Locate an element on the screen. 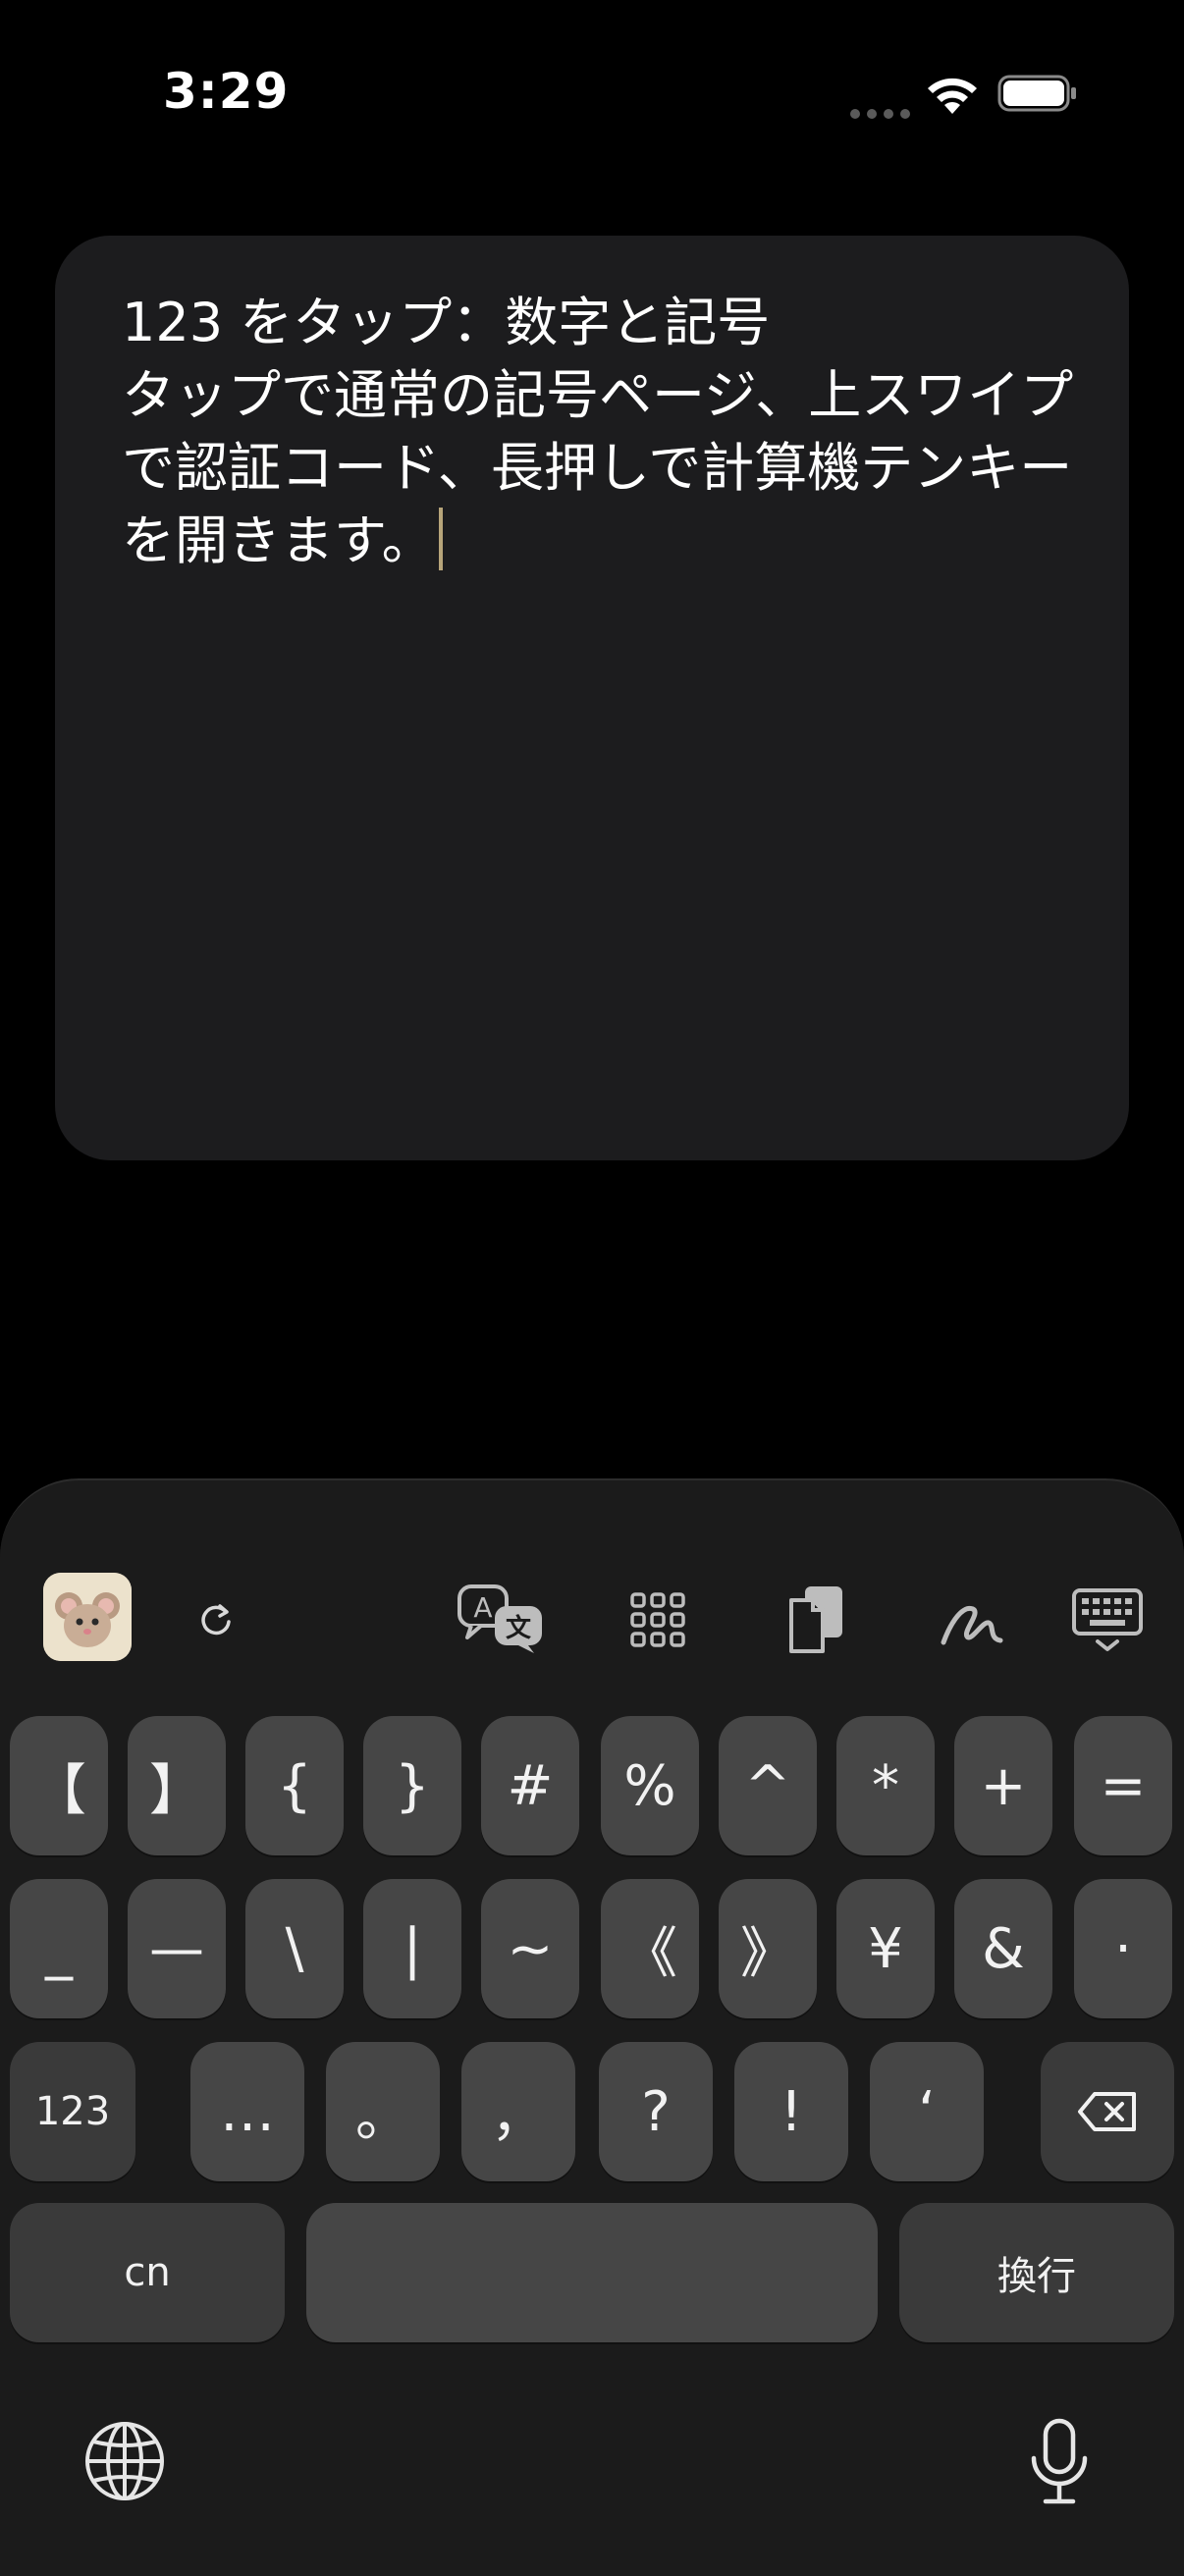 This screenshot has width=1184, height=2576. key-brace-right: } is located at coordinates (412, 1785).